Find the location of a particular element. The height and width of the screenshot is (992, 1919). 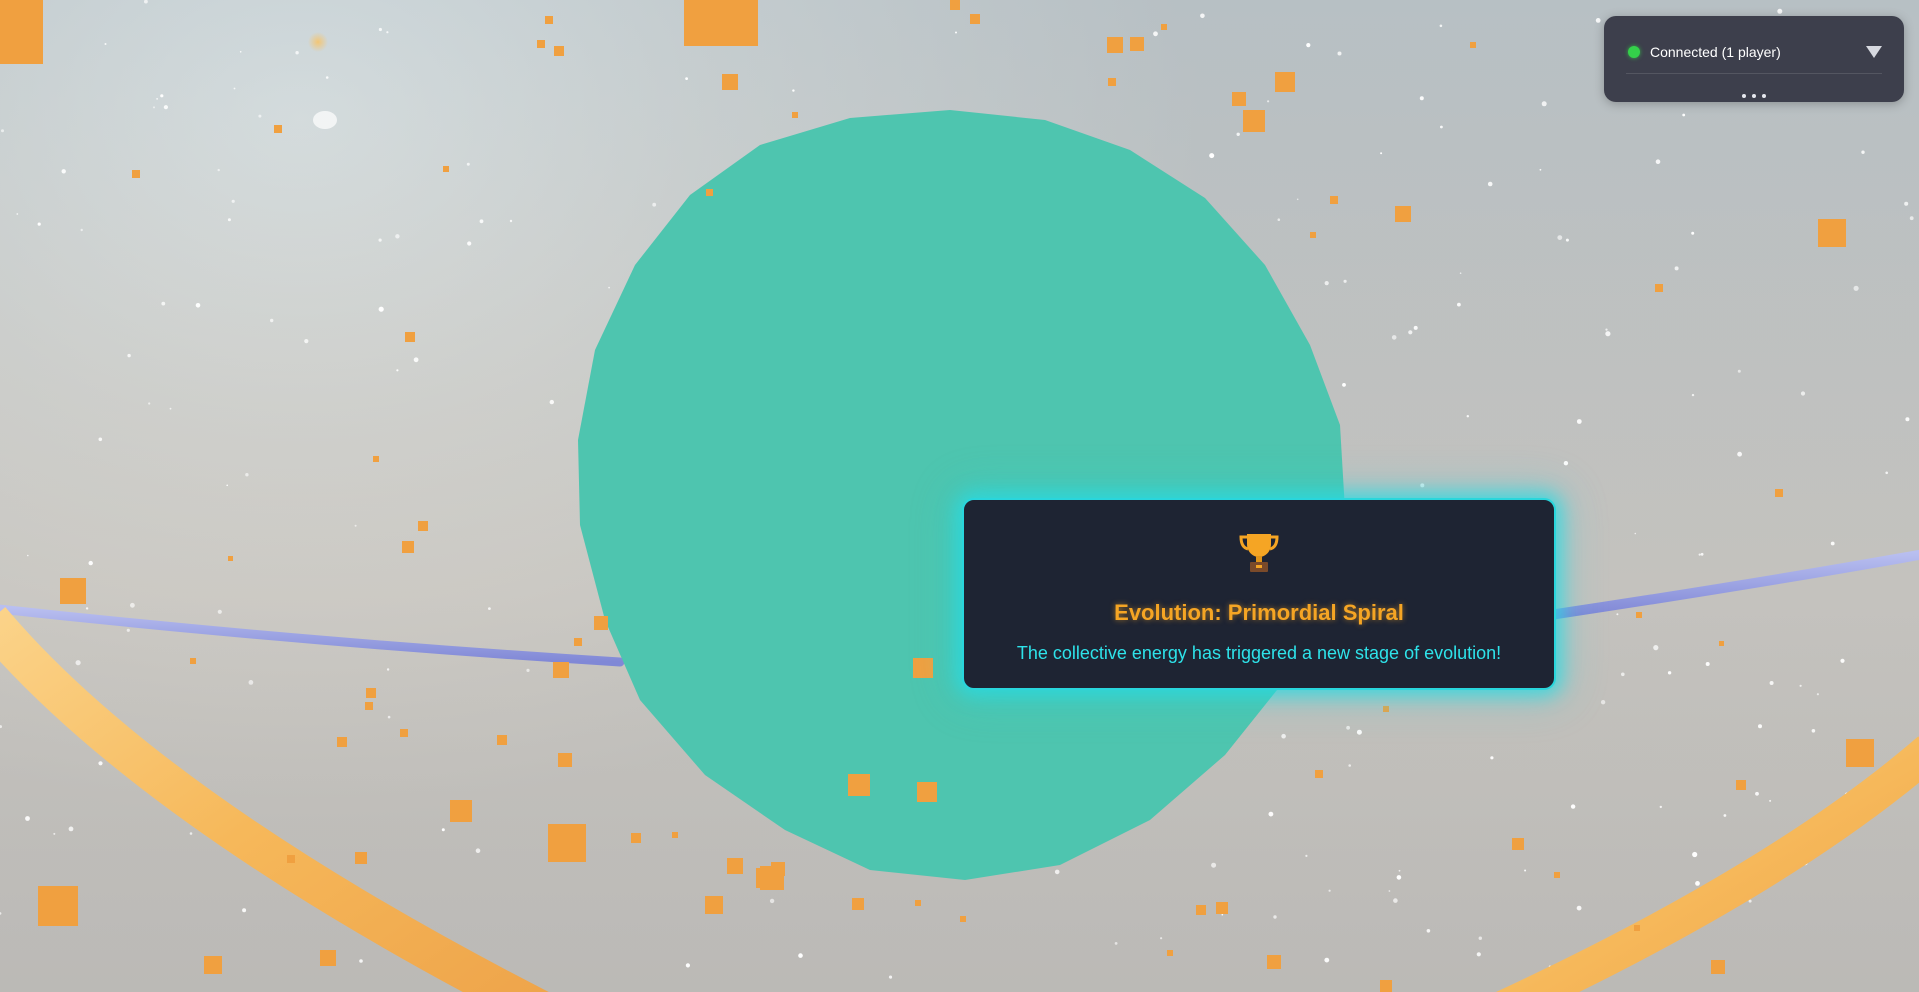

triangle-down-icon is located at coordinates (1874, 52).